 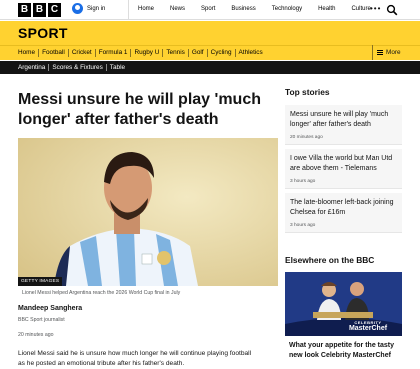 I want to click on promo-logo-main: MasterChef, so click(x=368, y=328).